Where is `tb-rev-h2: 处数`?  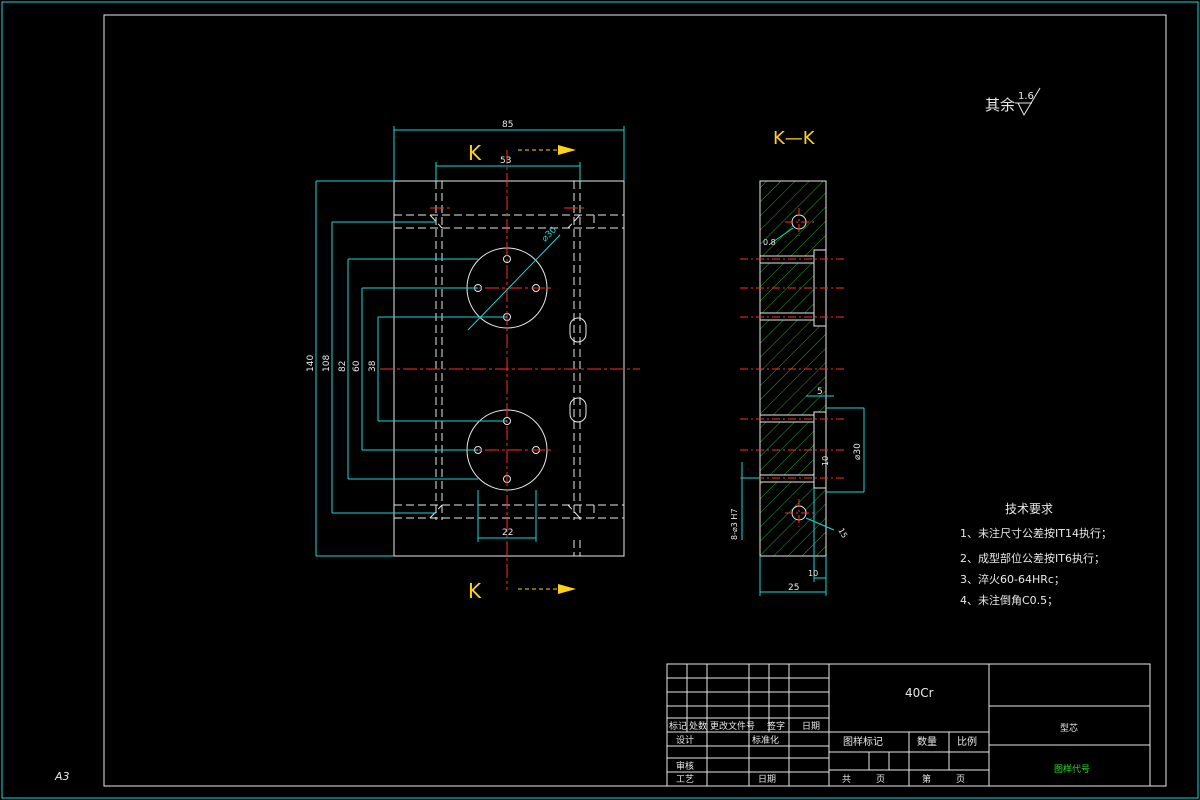 tb-rev-h2: 处数 is located at coordinates (698, 726).